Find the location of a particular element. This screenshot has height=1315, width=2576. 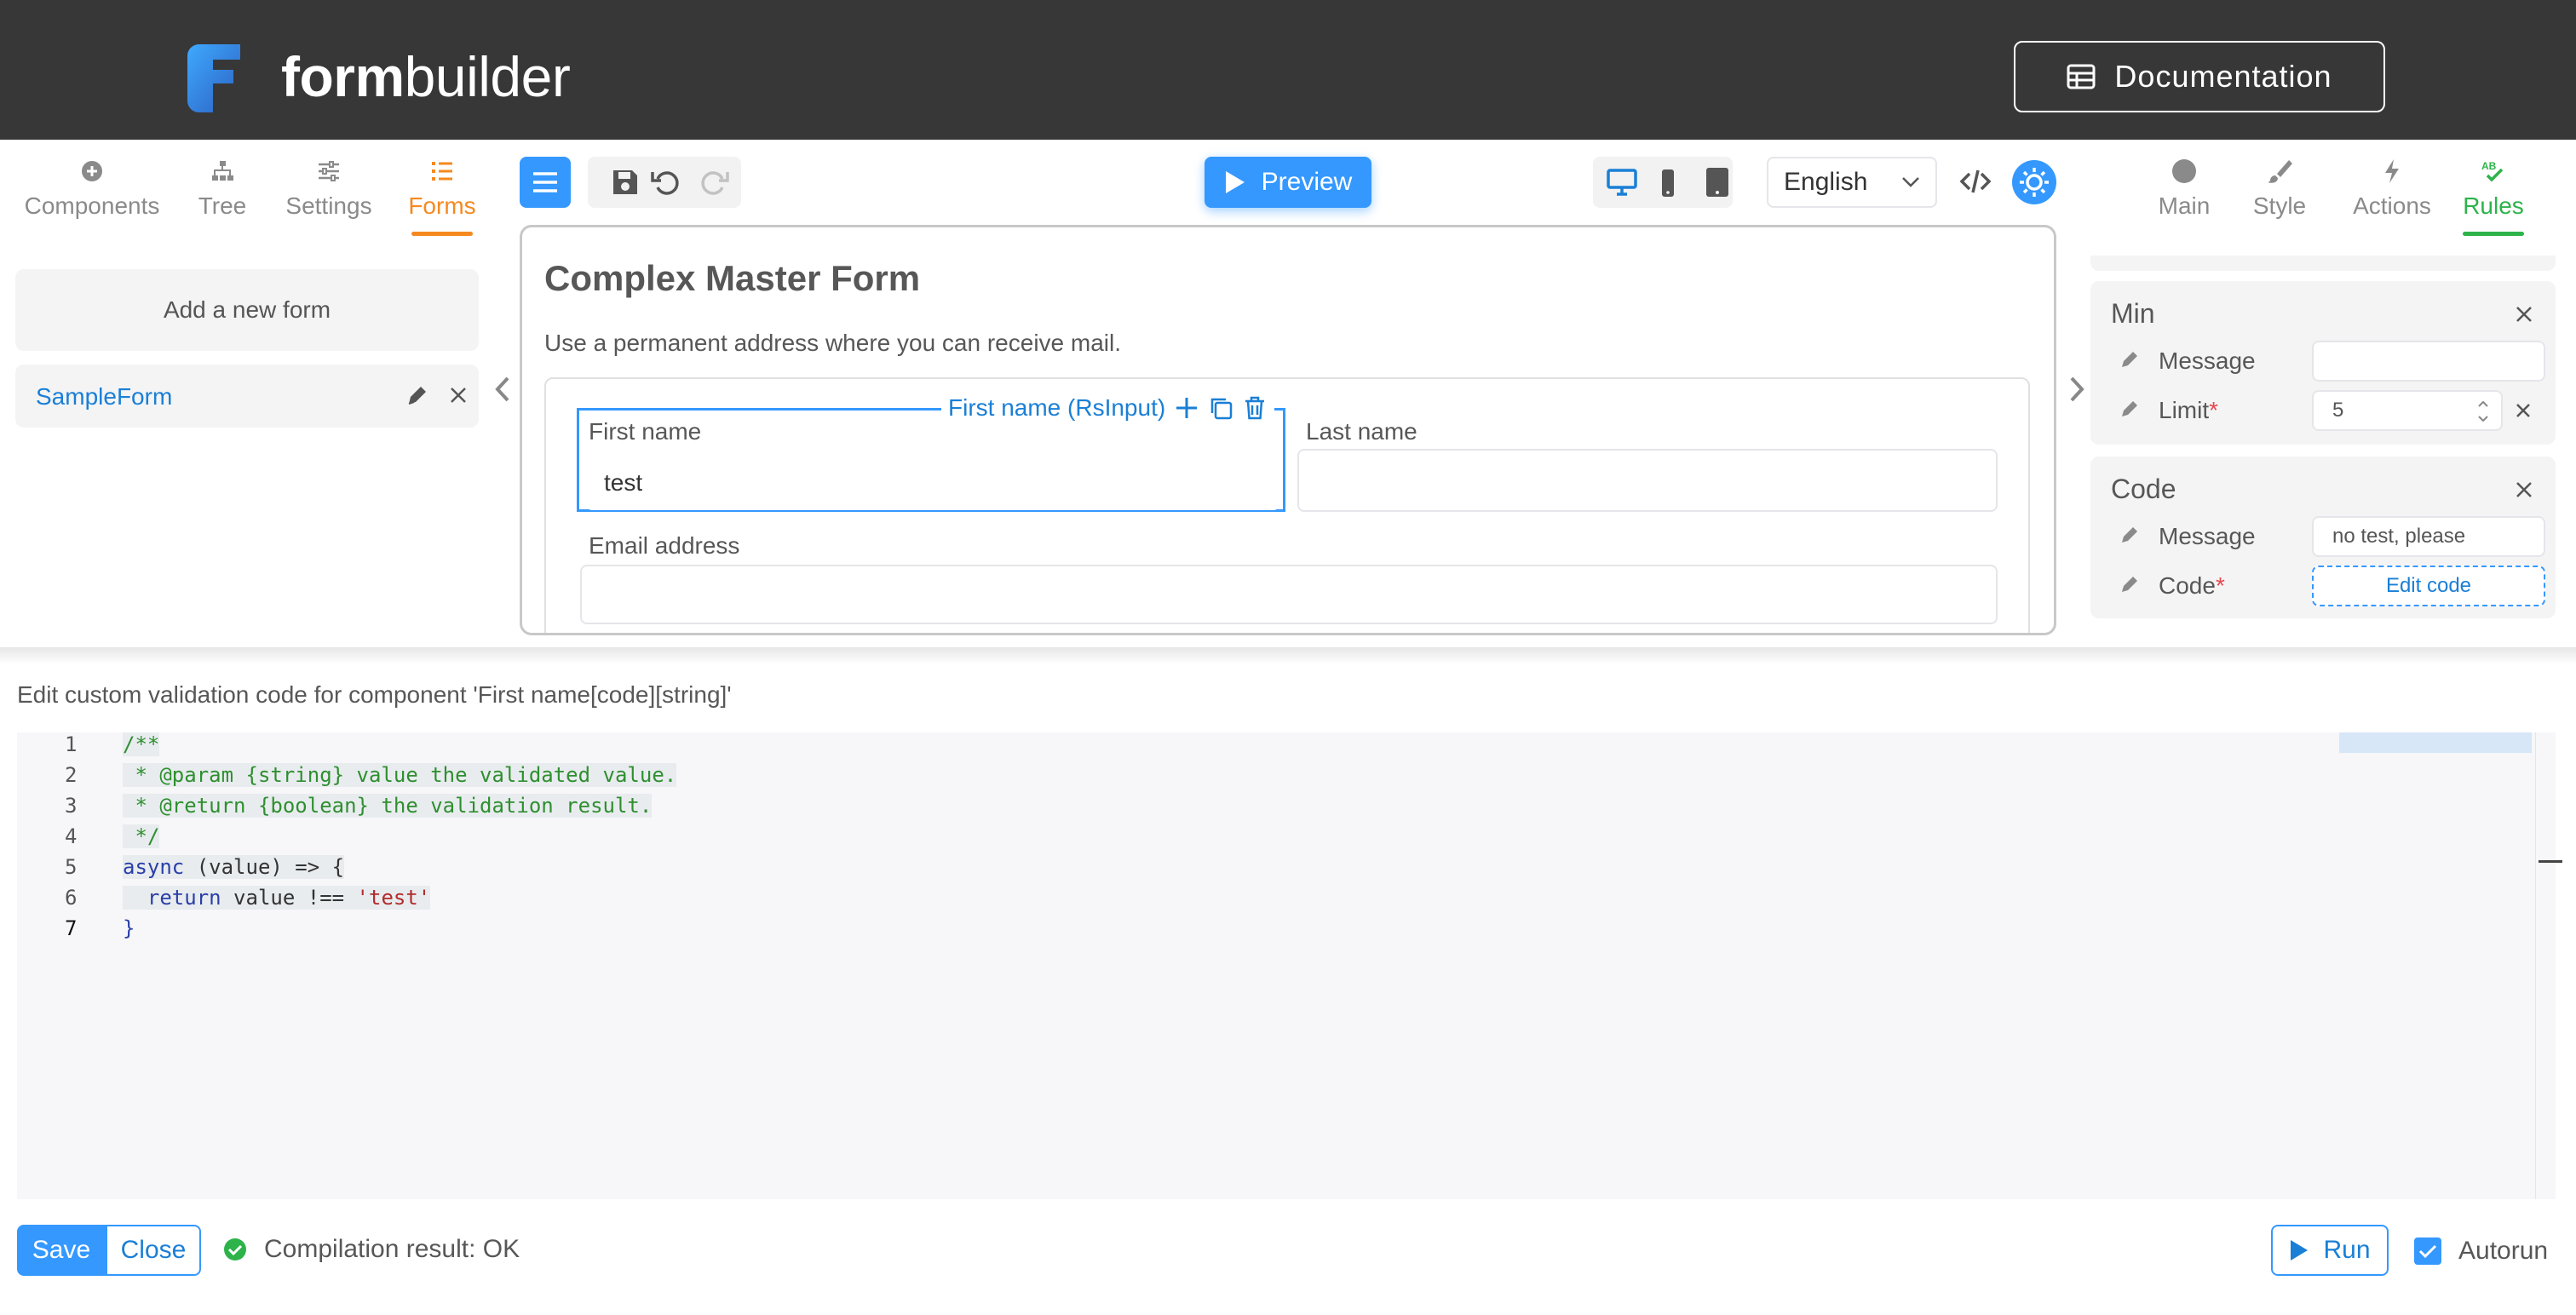

email-label: Email address is located at coordinates (664, 546).